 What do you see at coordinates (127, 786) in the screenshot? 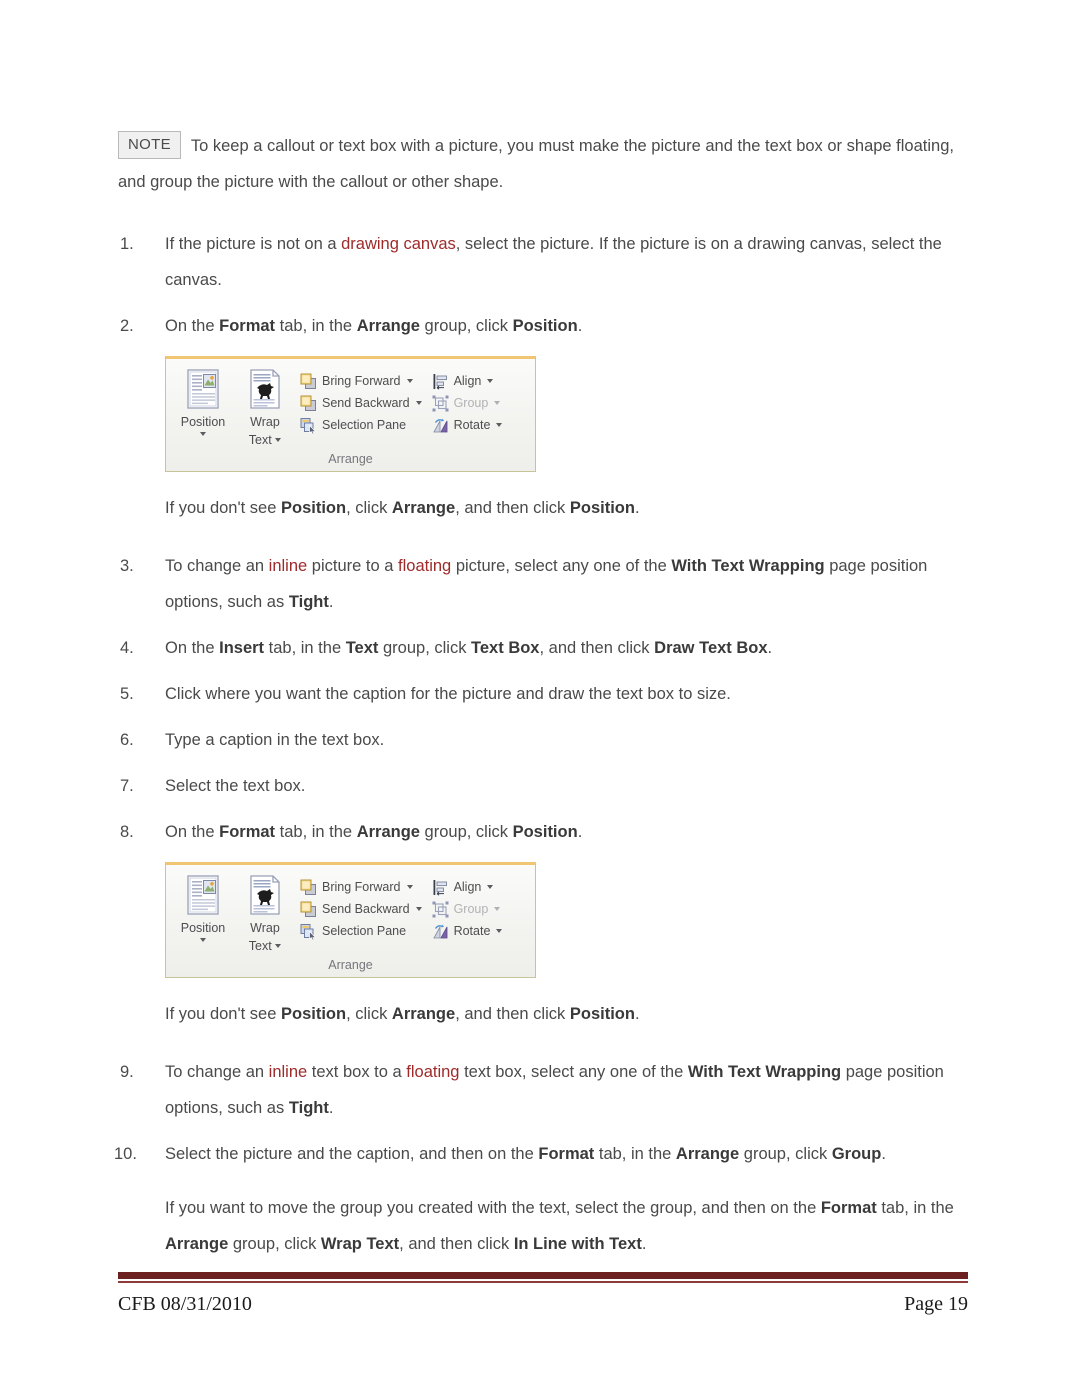
I see `list-item-number: 7.` at bounding box center [127, 786].